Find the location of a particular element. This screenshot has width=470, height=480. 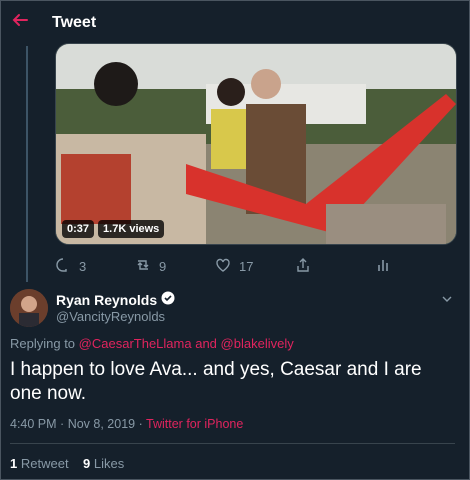

video-overlay: 0:37 1.7K views is located at coordinates (113, 229).